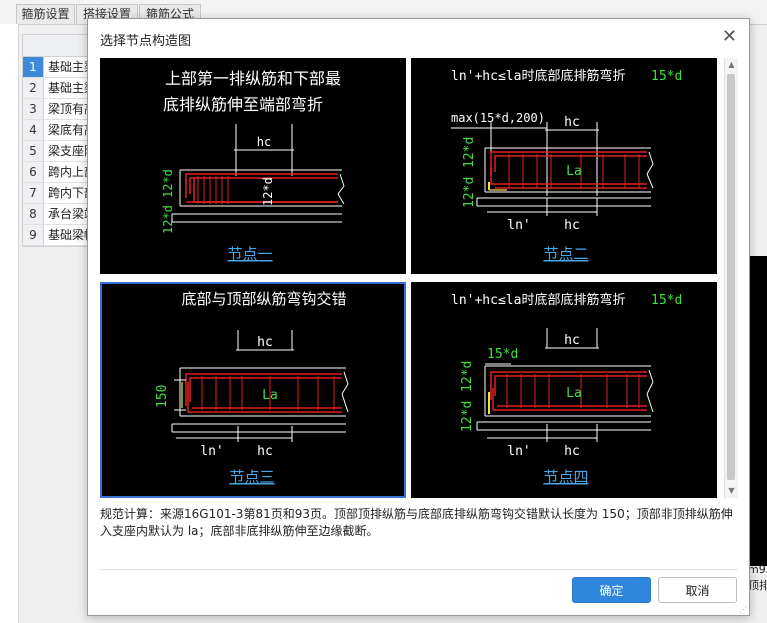 This screenshot has height=623, width=767. What do you see at coordinates (33, 67) in the screenshot?
I see `row-number: 1` at bounding box center [33, 67].